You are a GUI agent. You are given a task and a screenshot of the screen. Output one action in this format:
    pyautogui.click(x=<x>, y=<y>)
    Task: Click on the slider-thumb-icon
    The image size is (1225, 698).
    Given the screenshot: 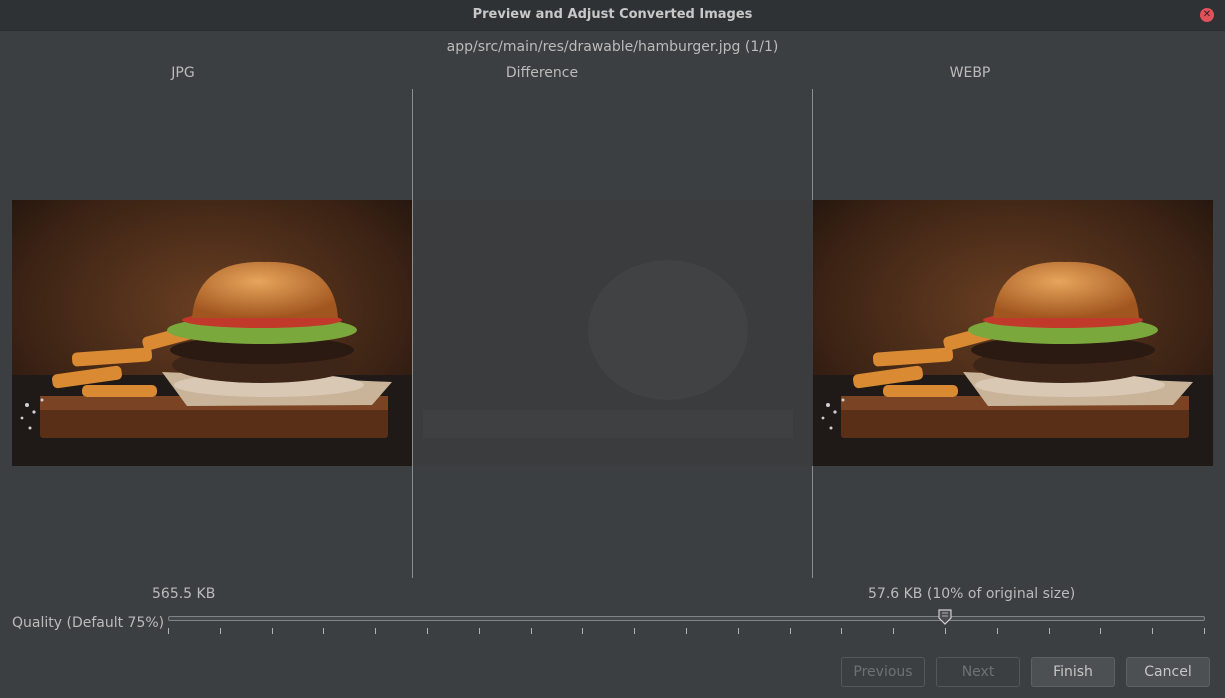 What is the action you would take?
    pyautogui.click(x=945, y=617)
    